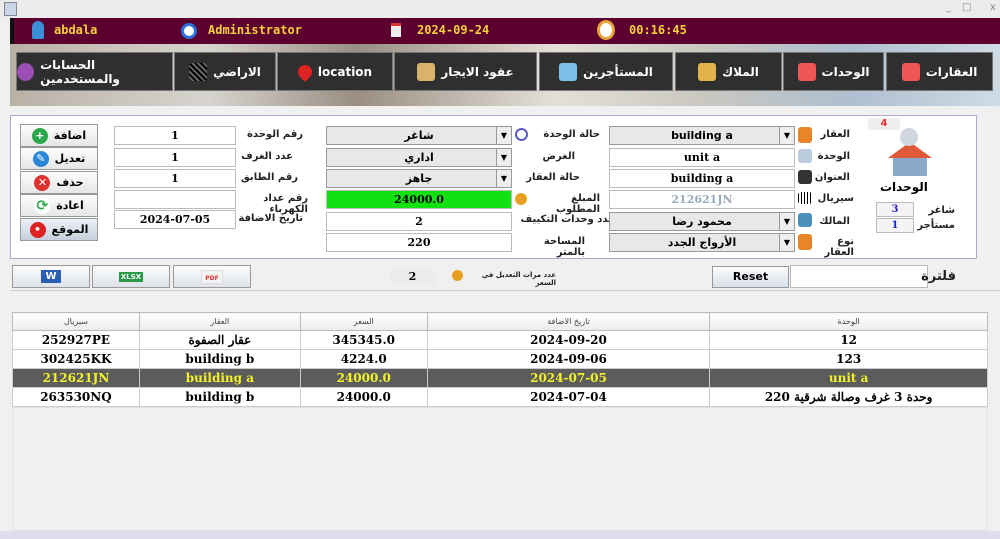  I want to click on ac-units-label: عدد وحدات التكييف, so click(567, 219).